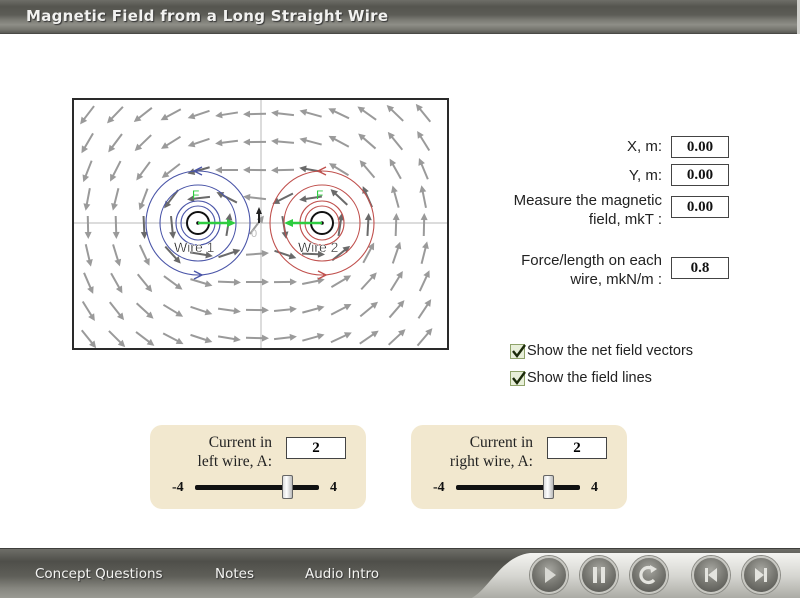  I want to click on play-icon, so click(550, 575).